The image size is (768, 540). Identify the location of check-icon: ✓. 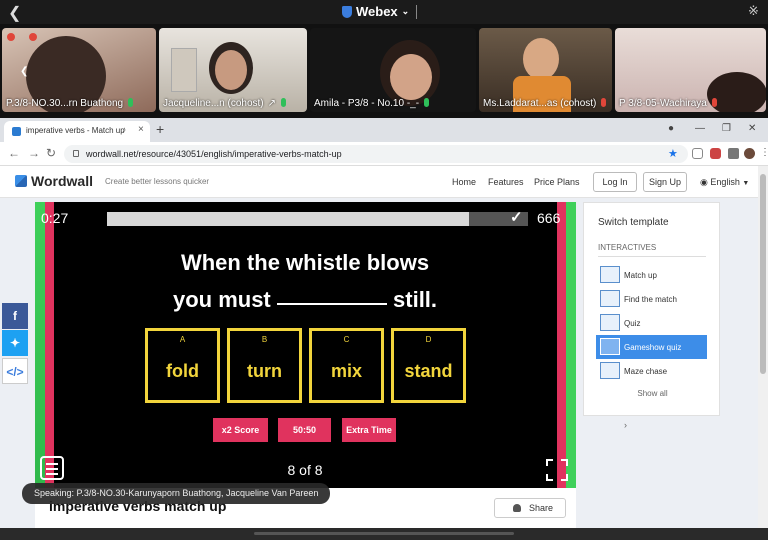
(516, 217).